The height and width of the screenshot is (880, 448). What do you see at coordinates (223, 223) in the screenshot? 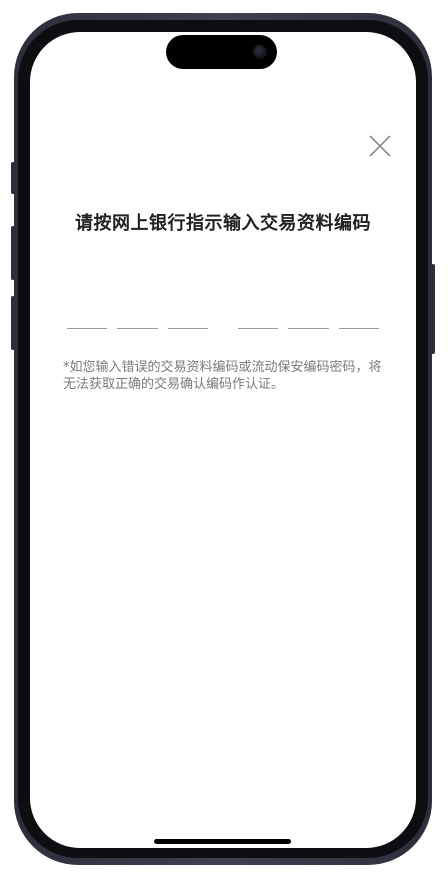
I see `page-title: 请按网上银行指示输入交易资料编码` at bounding box center [223, 223].